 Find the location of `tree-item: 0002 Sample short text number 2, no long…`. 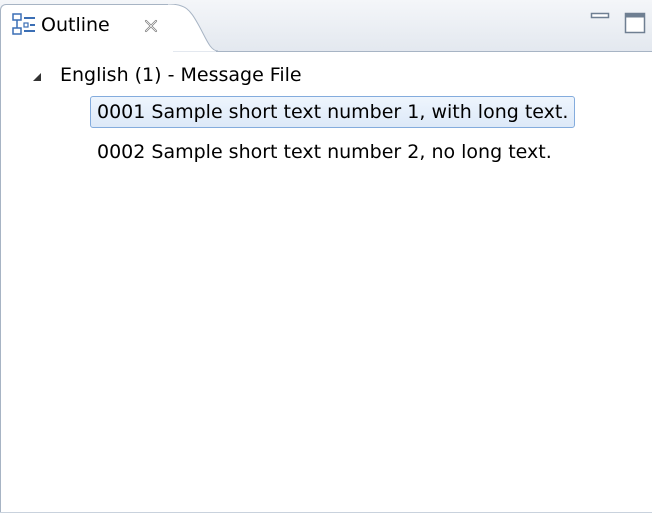

tree-item: 0002 Sample short text number 2, no long… is located at coordinates (324, 153).